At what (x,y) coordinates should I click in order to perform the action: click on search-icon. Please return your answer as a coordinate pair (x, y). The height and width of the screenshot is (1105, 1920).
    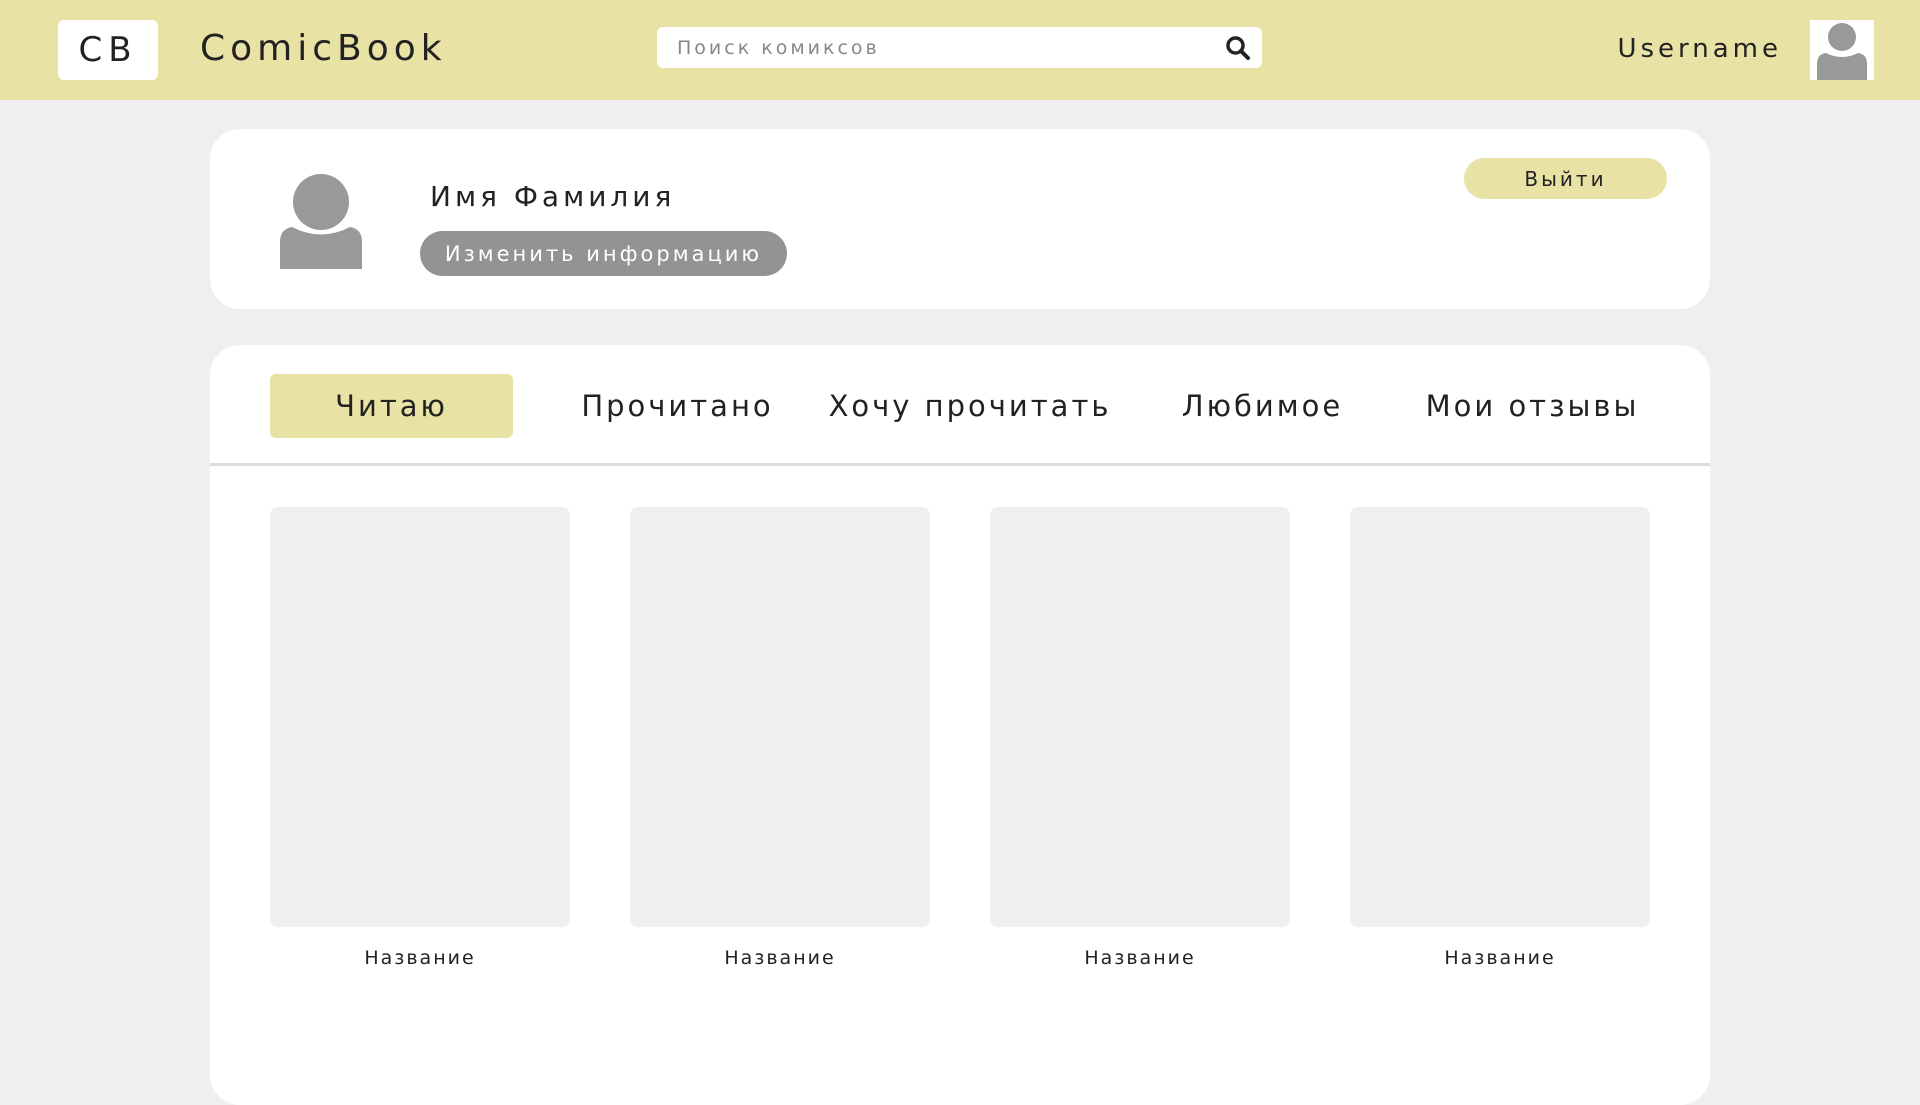
    Looking at the image, I should click on (1238, 48).